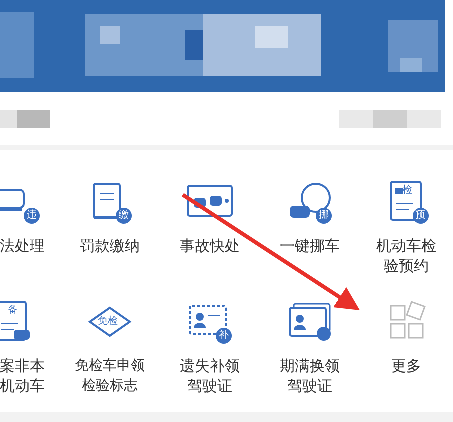  I want to click on service-label: 遗失补领驾驶证, so click(210, 376).